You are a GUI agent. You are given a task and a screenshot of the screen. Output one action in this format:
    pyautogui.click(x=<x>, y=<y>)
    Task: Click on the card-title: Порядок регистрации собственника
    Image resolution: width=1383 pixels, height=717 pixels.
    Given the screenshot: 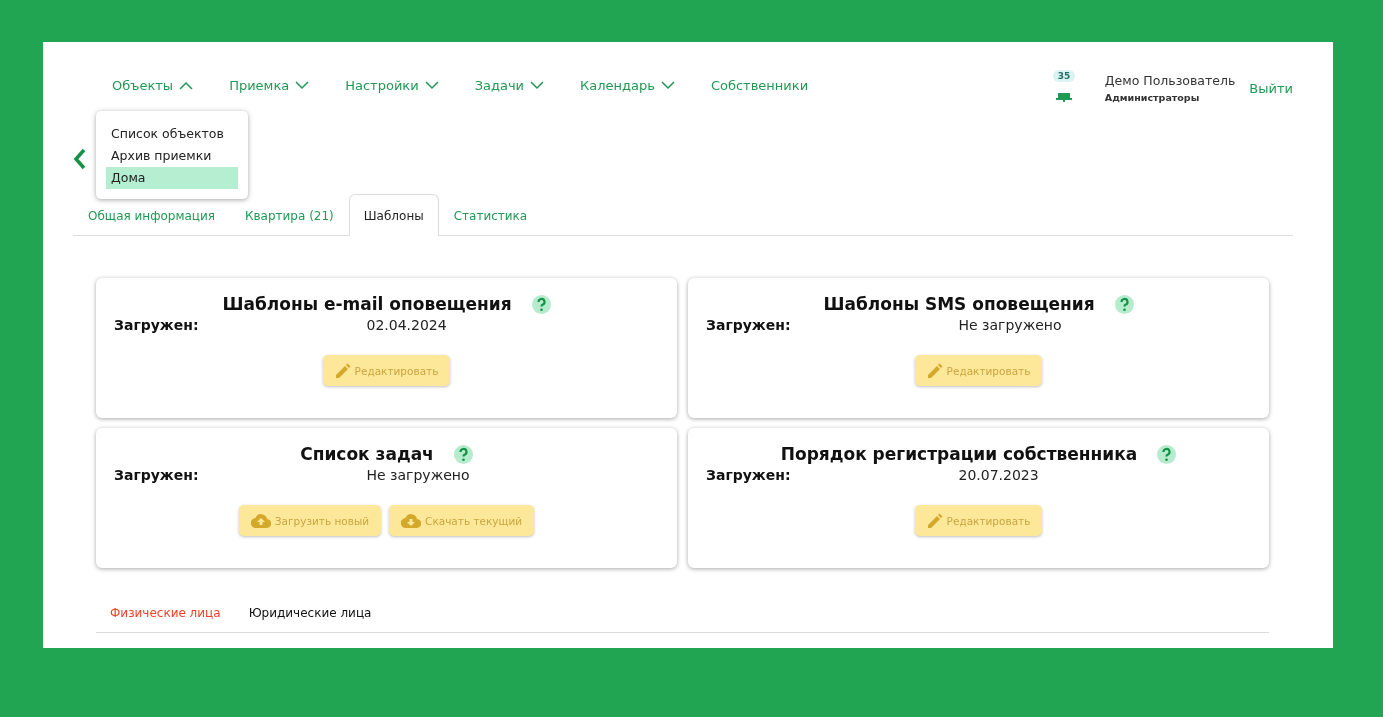 What is the action you would take?
    pyautogui.click(x=959, y=454)
    